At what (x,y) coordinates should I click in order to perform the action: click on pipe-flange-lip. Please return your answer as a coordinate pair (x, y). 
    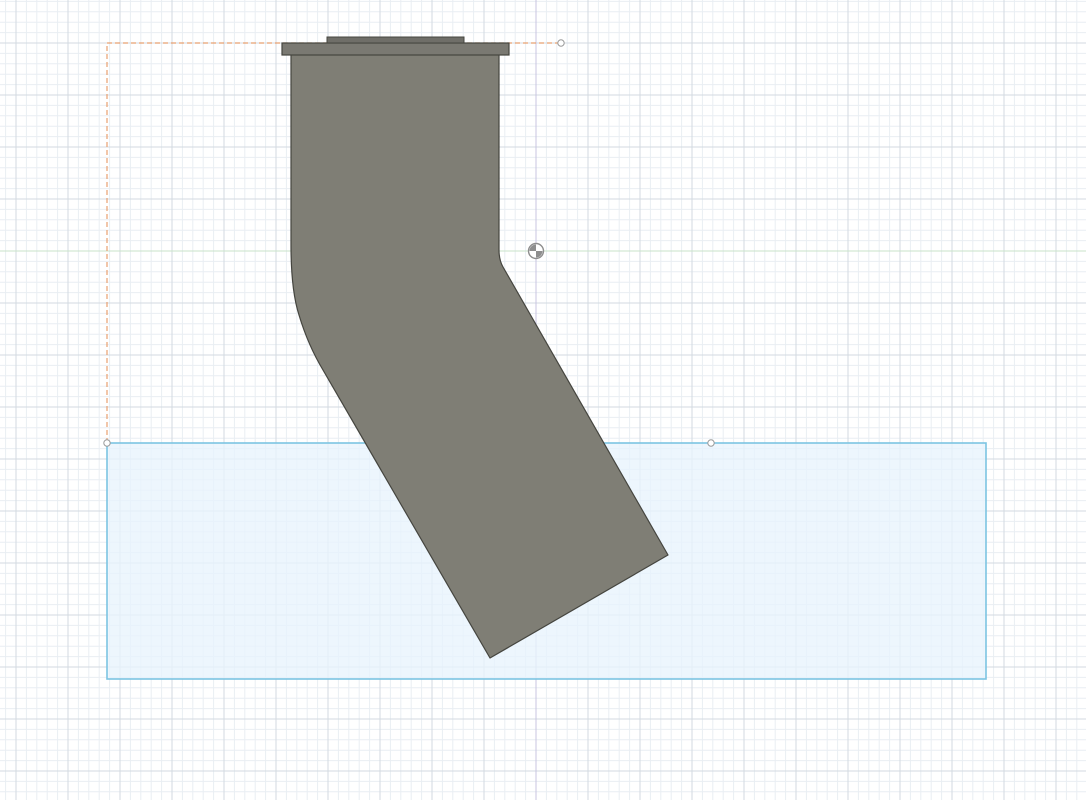
    Looking at the image, I should click on (395, 40).